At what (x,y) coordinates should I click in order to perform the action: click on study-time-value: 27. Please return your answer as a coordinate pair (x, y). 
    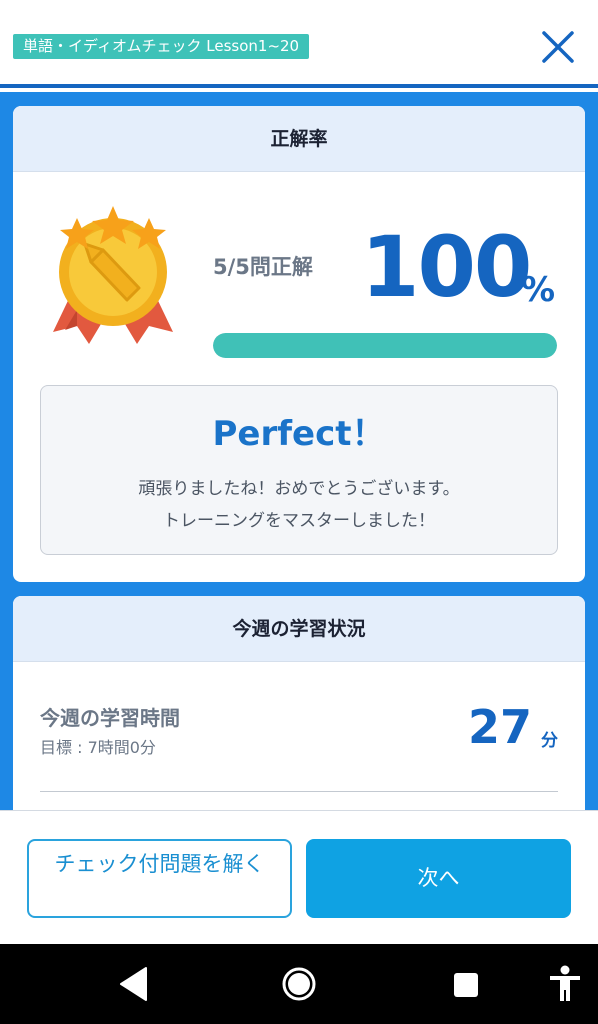
    Looking at the image, I should click on (499, 727).